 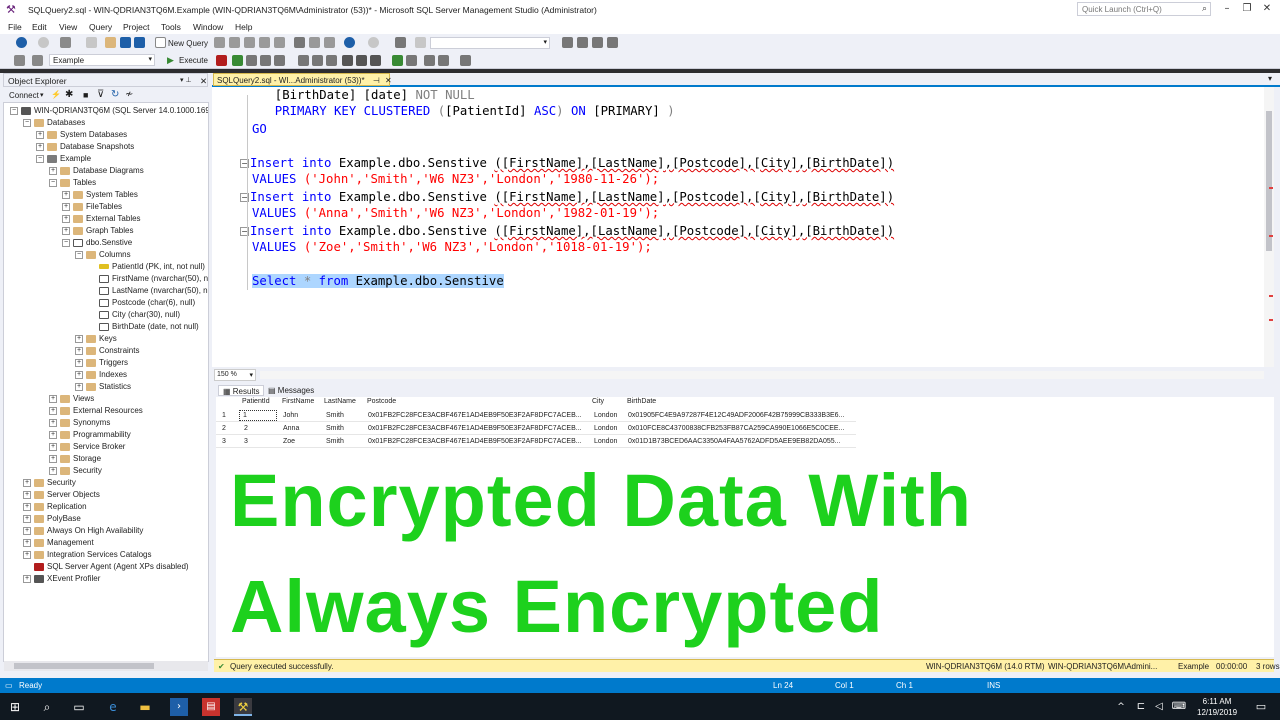 What do you see at coordinates (347, 60) in the screenshot?
I see `results-to-text-icon` at bounding box center [347, 60].